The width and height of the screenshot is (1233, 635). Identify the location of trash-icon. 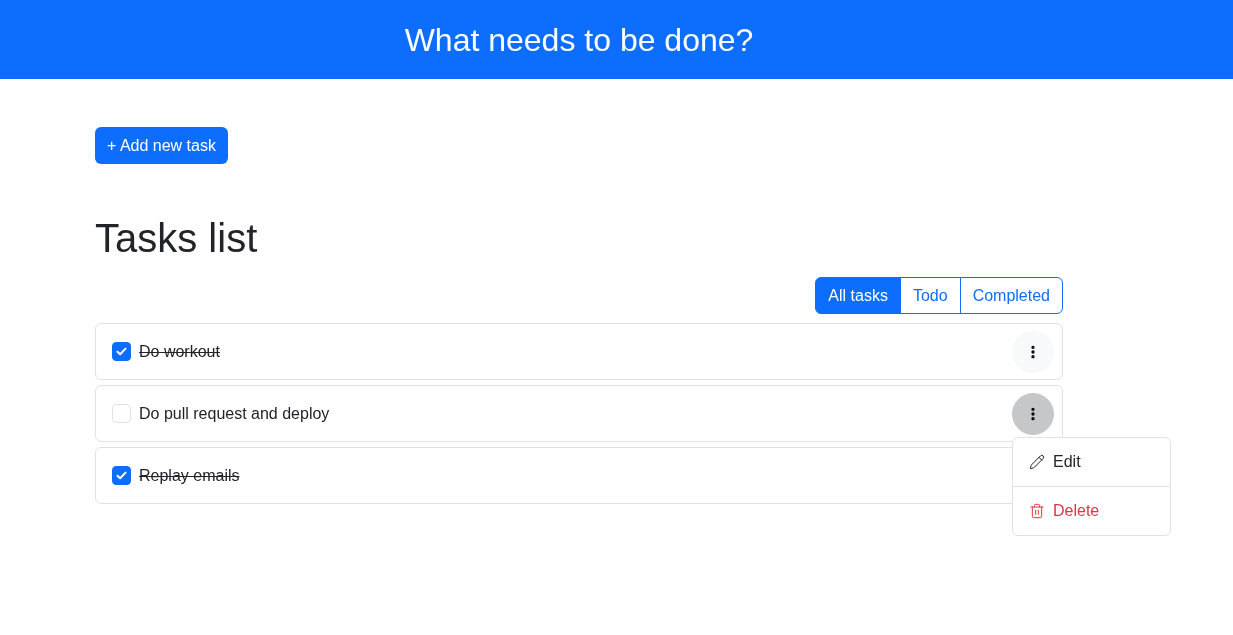
(1037, 510).